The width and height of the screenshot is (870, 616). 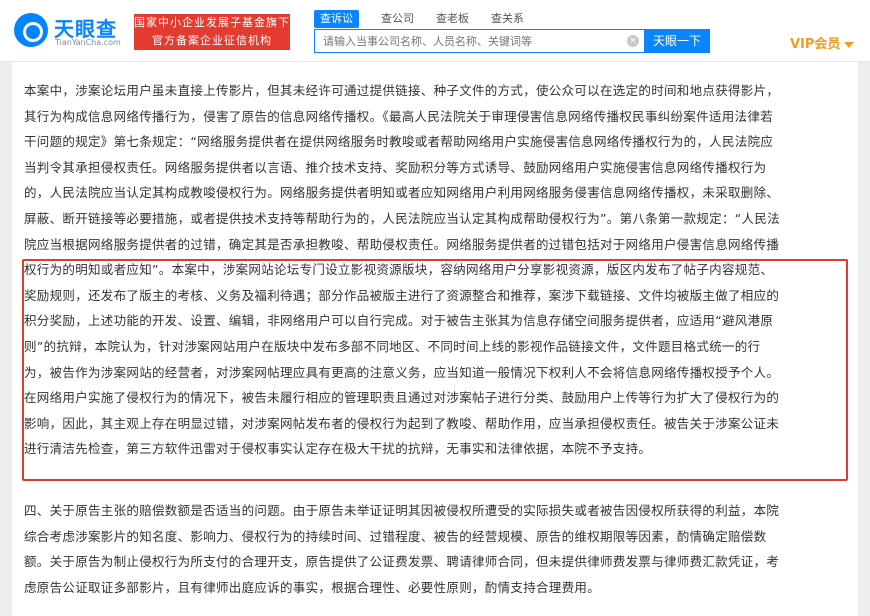 What do you see at coordinates (212, 40) in the screenshot?
I see `slogan-line-2: 官方备案企业征信机构` at bounding box center [212, 40].